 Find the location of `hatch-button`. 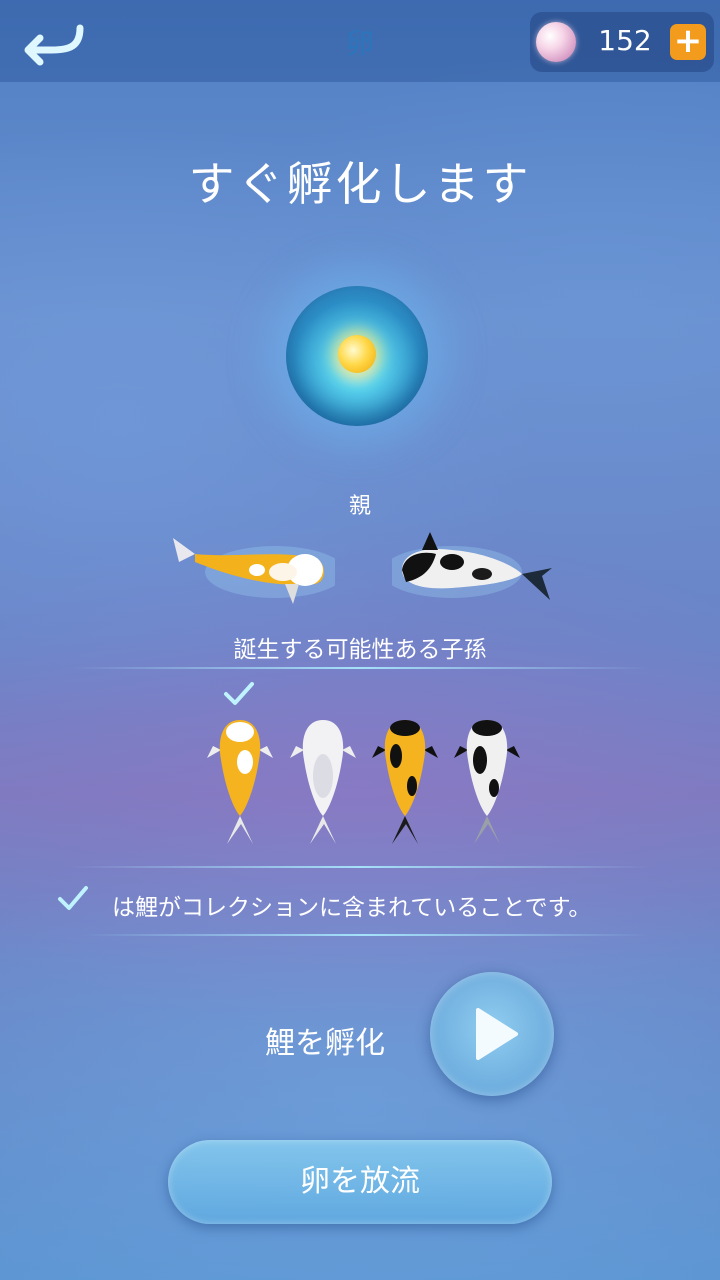

hatch-button is located at coordinates (492, 1034).